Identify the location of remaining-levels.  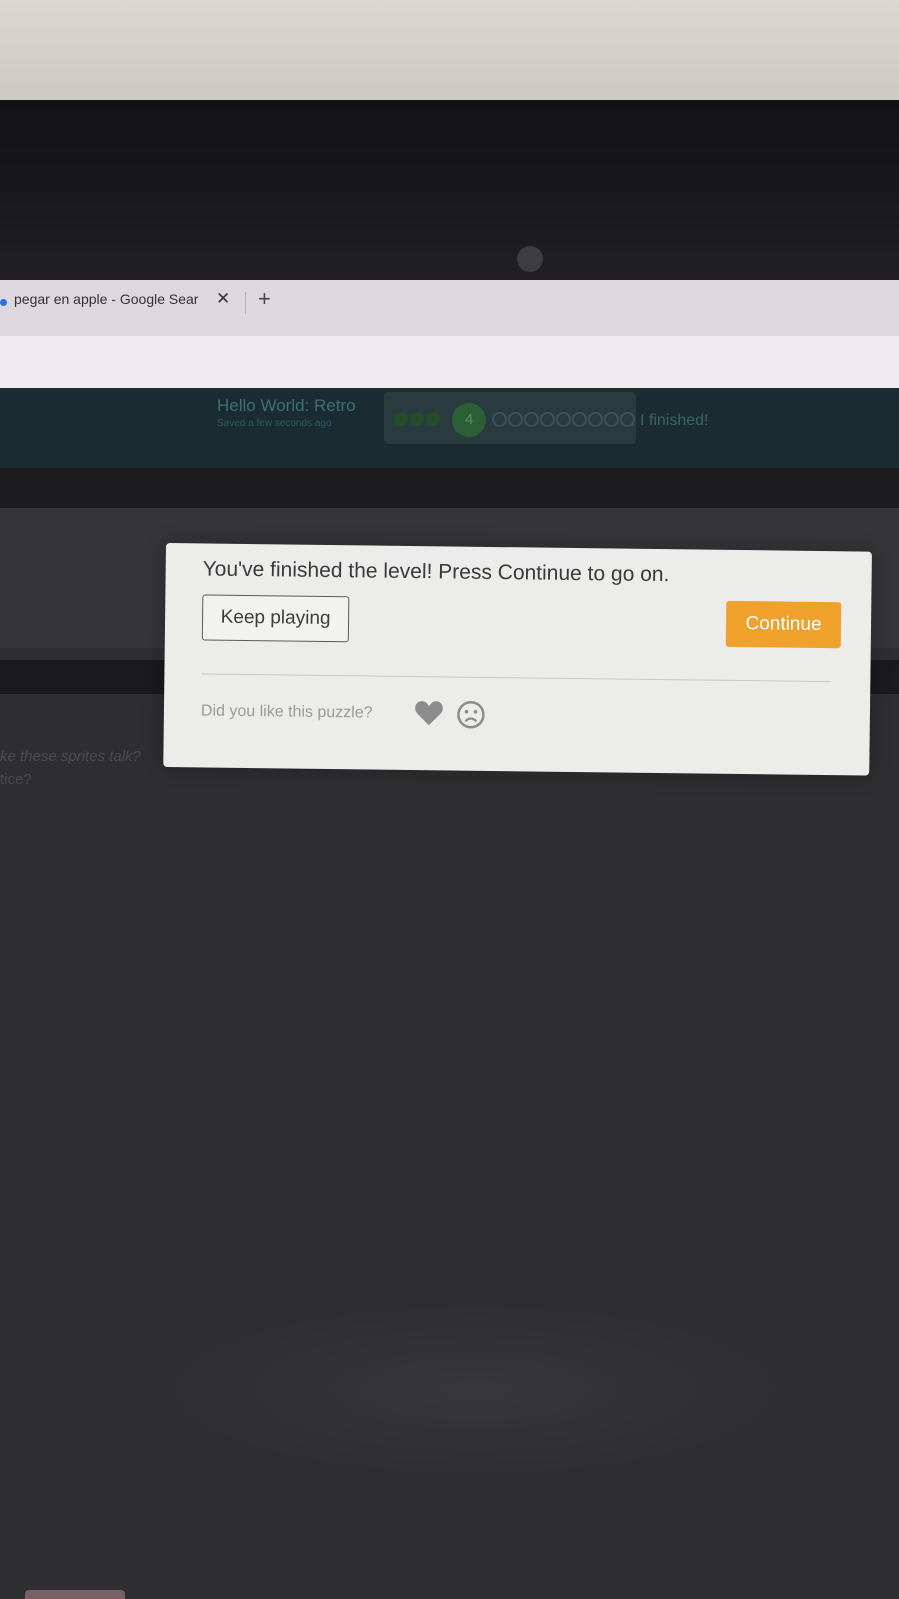
(564, 422).